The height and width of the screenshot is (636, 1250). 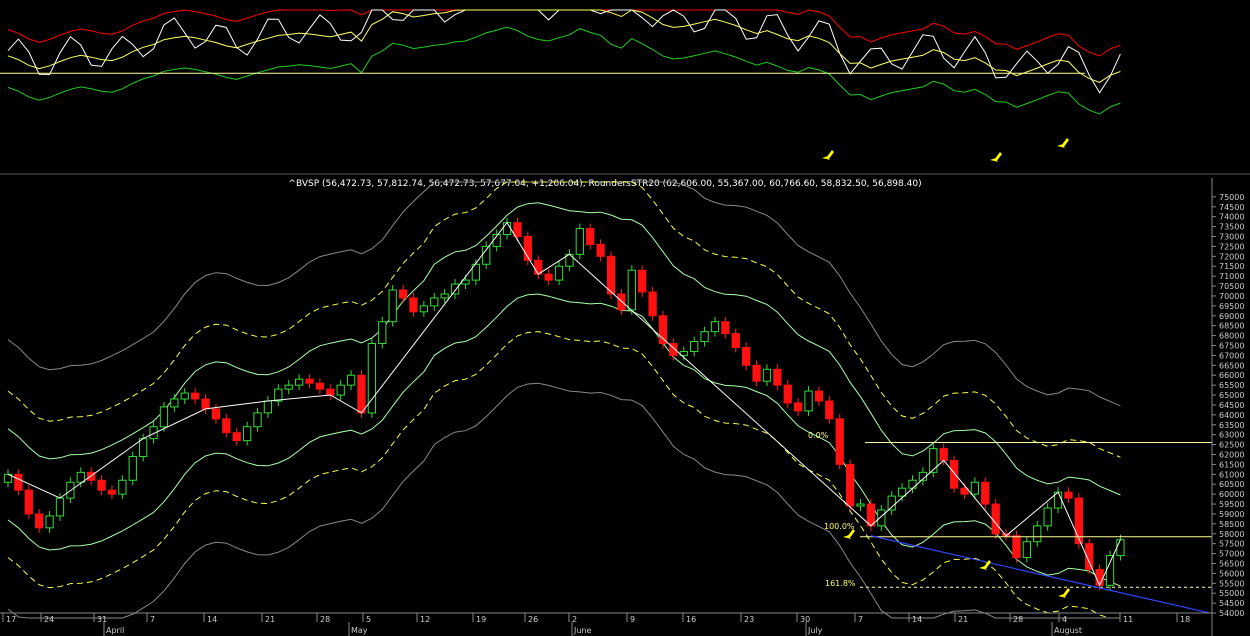 I want to click on y-tick-label: 58500, so click(x=1231, y=524).